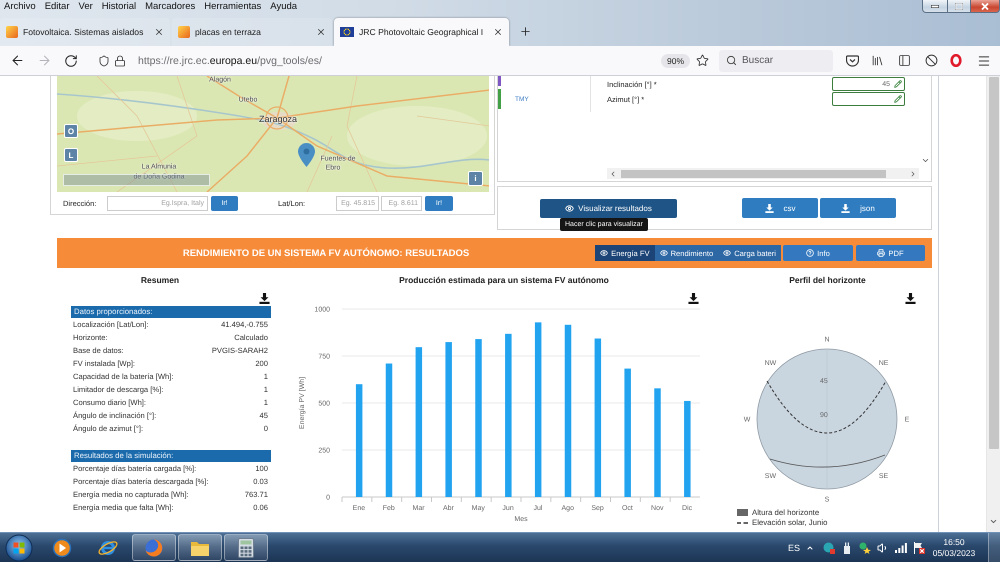  Describe the element at coordinates (57, 6) in the screenshot. I see `menu-item: Editar` at that location.